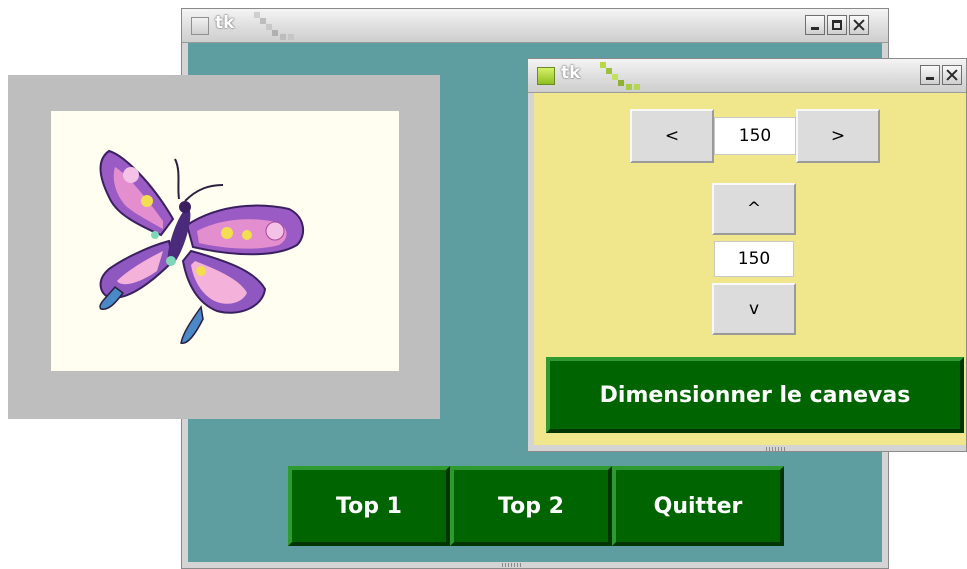 This screenshot has height=569, width=967. What do you see at coordinates (571, 73) in the screenshot?
I see `resize-window-title: tk` at bounding box center [571, 73].